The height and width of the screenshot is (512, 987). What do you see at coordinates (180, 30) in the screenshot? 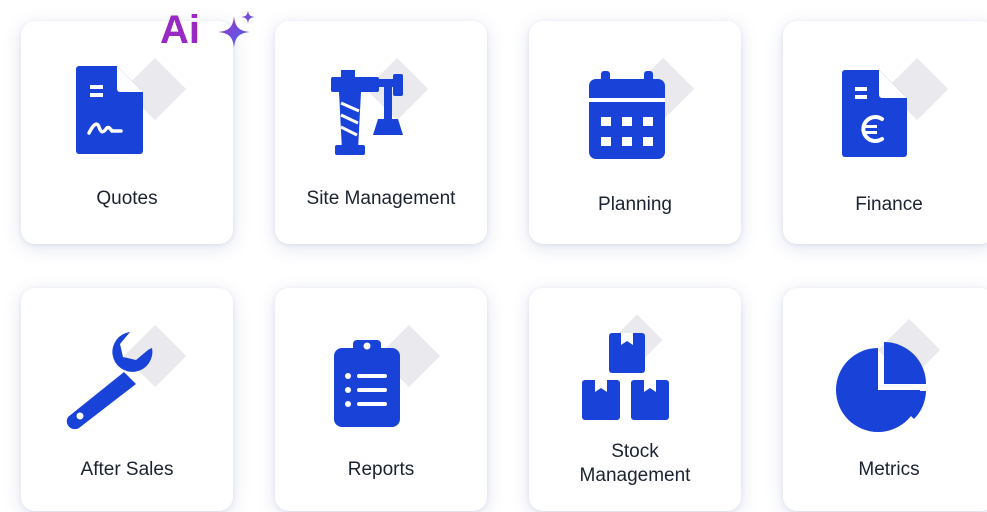
I see `ai-badge-text: Ai` at bounding box center [180, 30].